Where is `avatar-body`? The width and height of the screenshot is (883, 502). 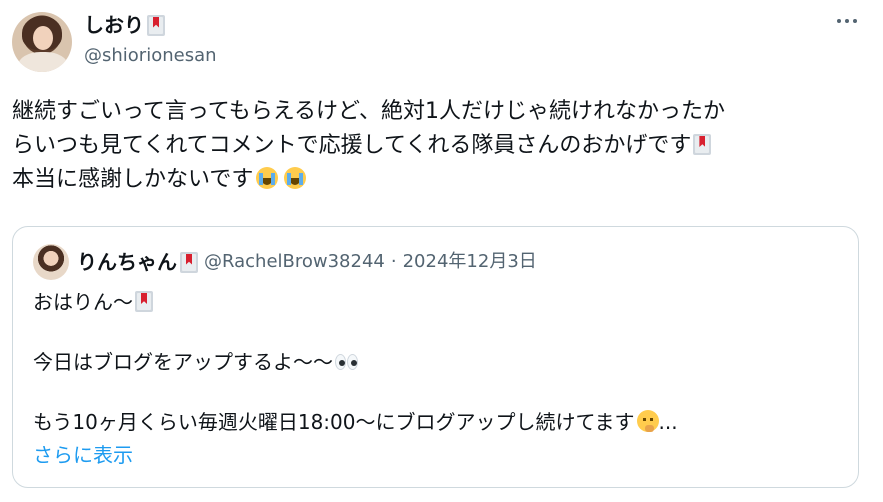
avatar-body is located at coordinates (43, 62).